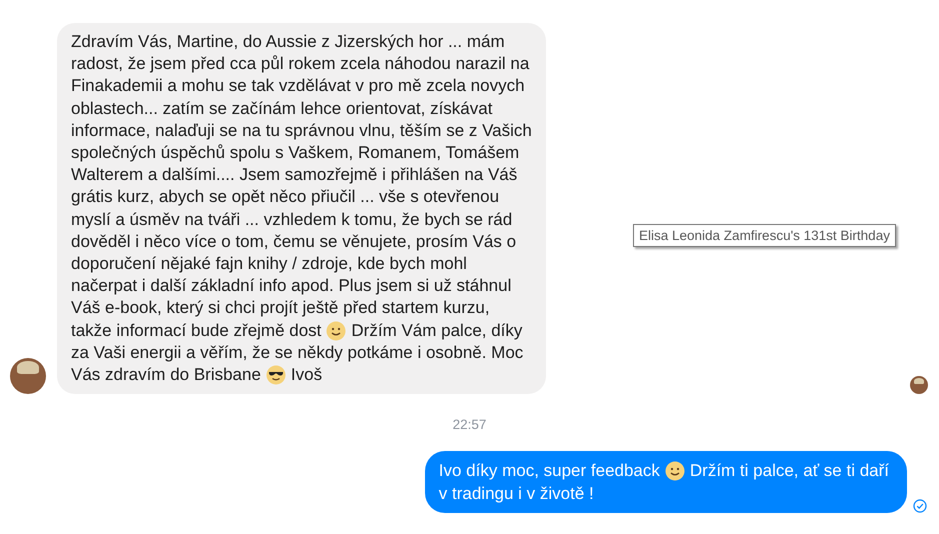 The height and width of the screenshot is (534, 939). I want to click on message-text: v tradingu i v životě !, so click(516, 494).